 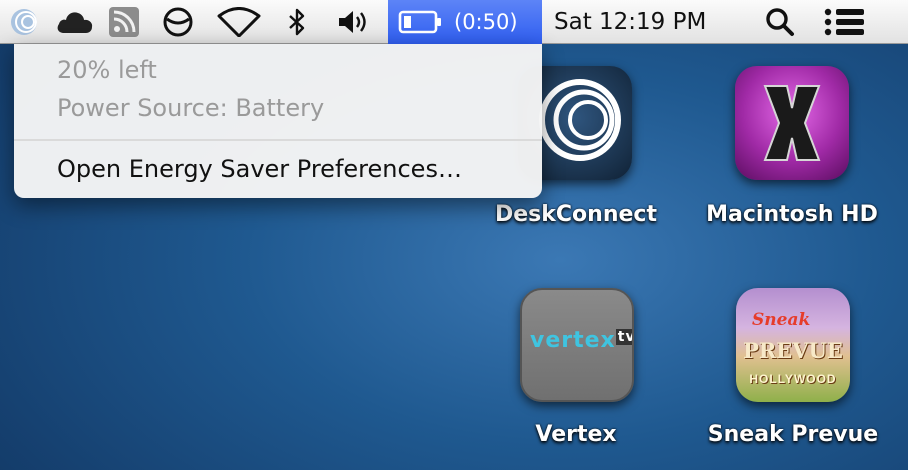 I want to click on rss-icon, so click(x=124, y=22).